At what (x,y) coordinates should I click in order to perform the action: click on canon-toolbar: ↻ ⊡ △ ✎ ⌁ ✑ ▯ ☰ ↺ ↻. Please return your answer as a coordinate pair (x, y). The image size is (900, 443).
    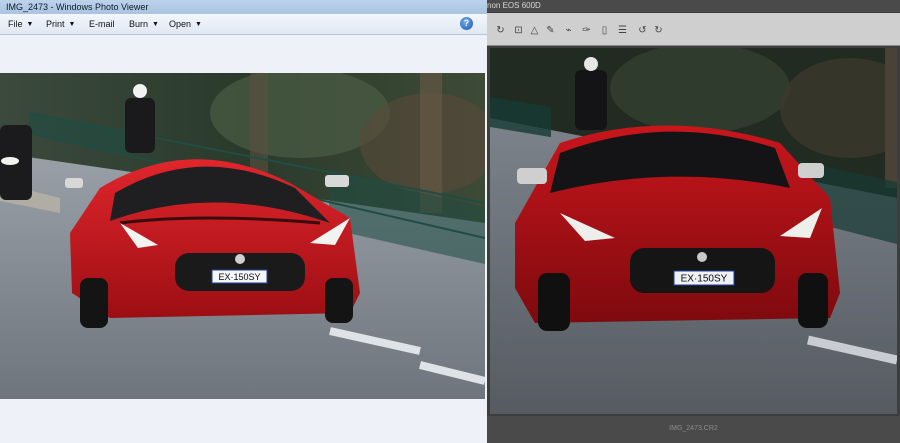
    Looking at the image, I should click on (693, 29).